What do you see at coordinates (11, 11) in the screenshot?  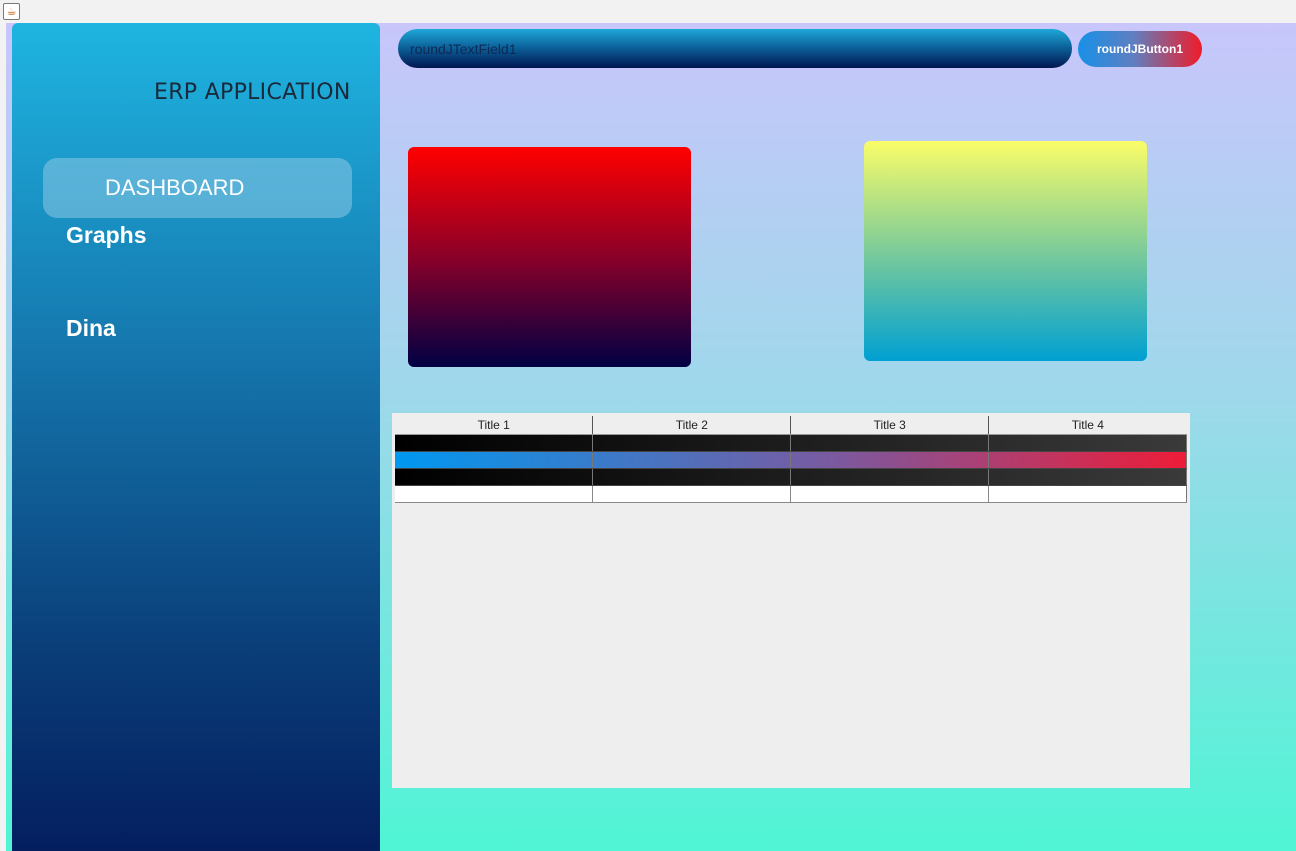 I see `java-icon: ☕` at bounding box center [11, 11].